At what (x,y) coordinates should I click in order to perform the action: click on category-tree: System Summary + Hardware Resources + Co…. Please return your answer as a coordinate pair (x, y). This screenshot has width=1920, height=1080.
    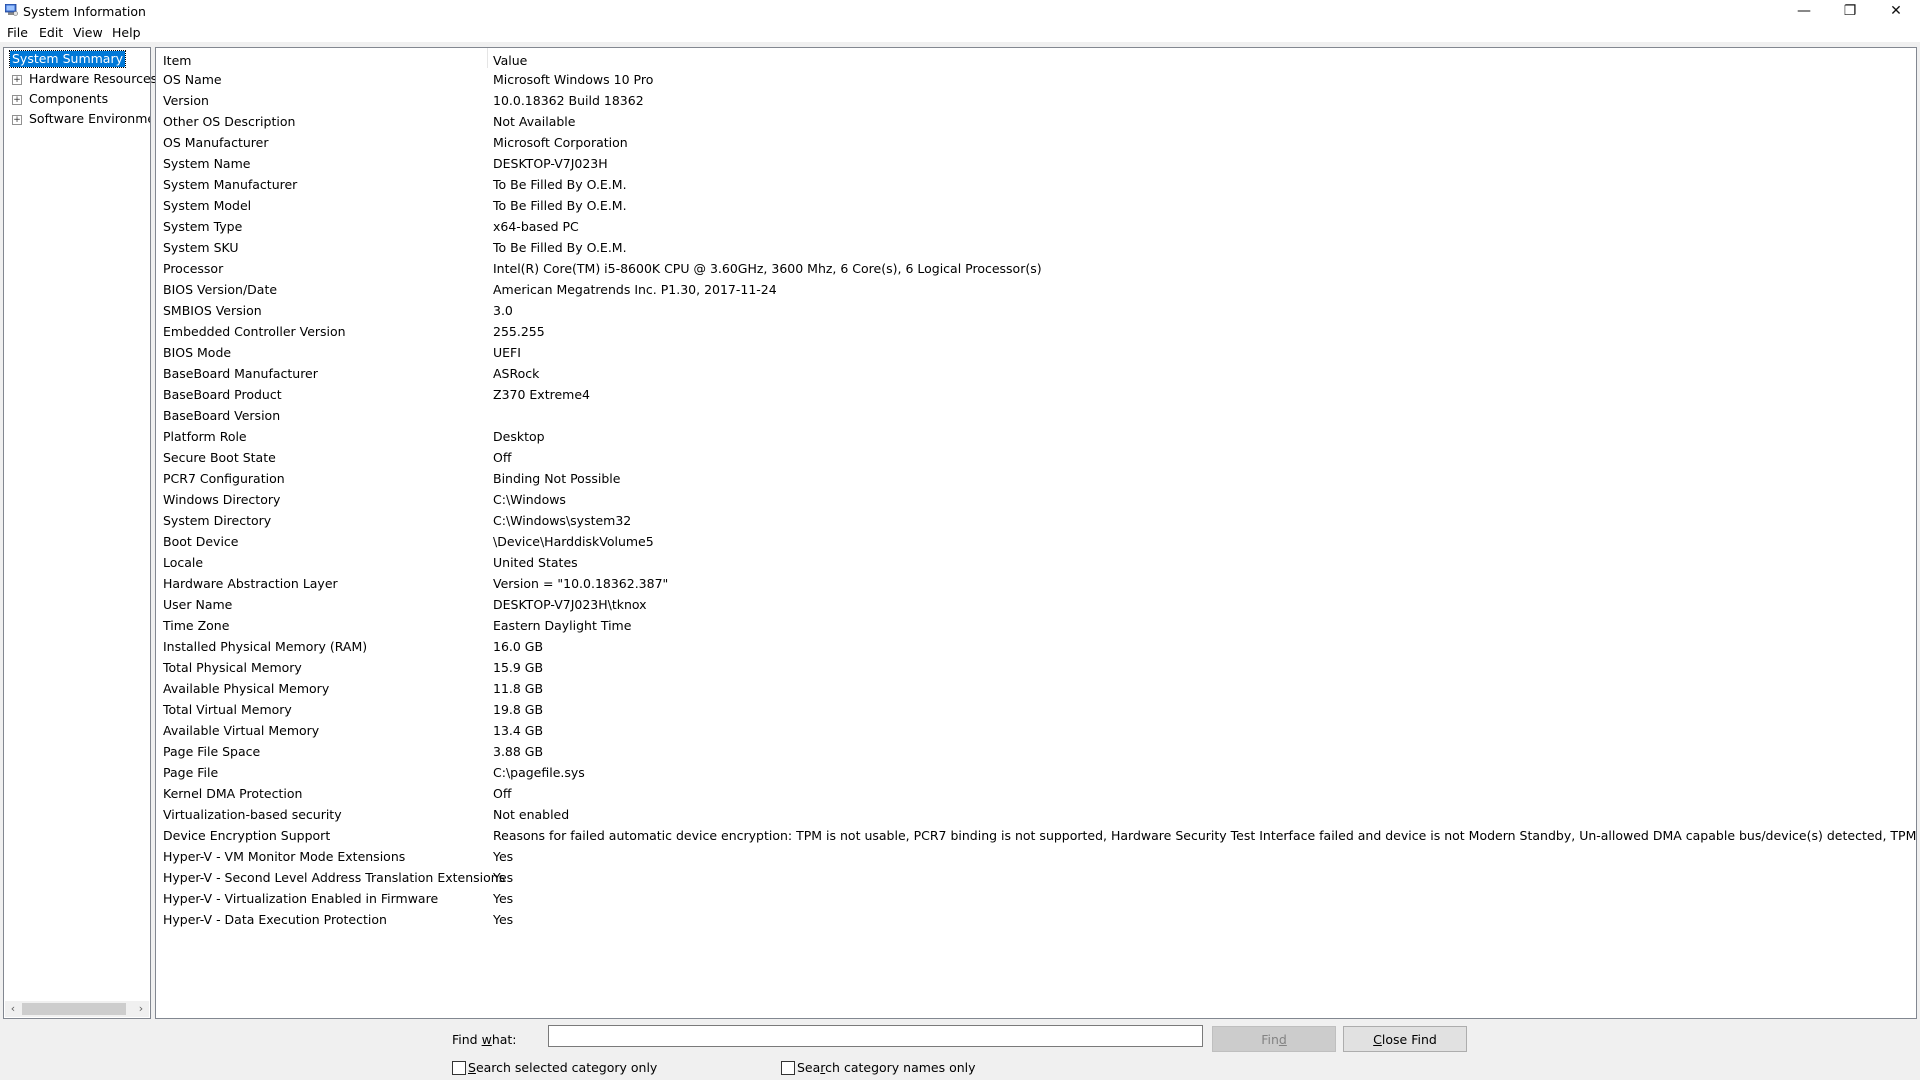
    Looking at the image, I should click on (80, 533).